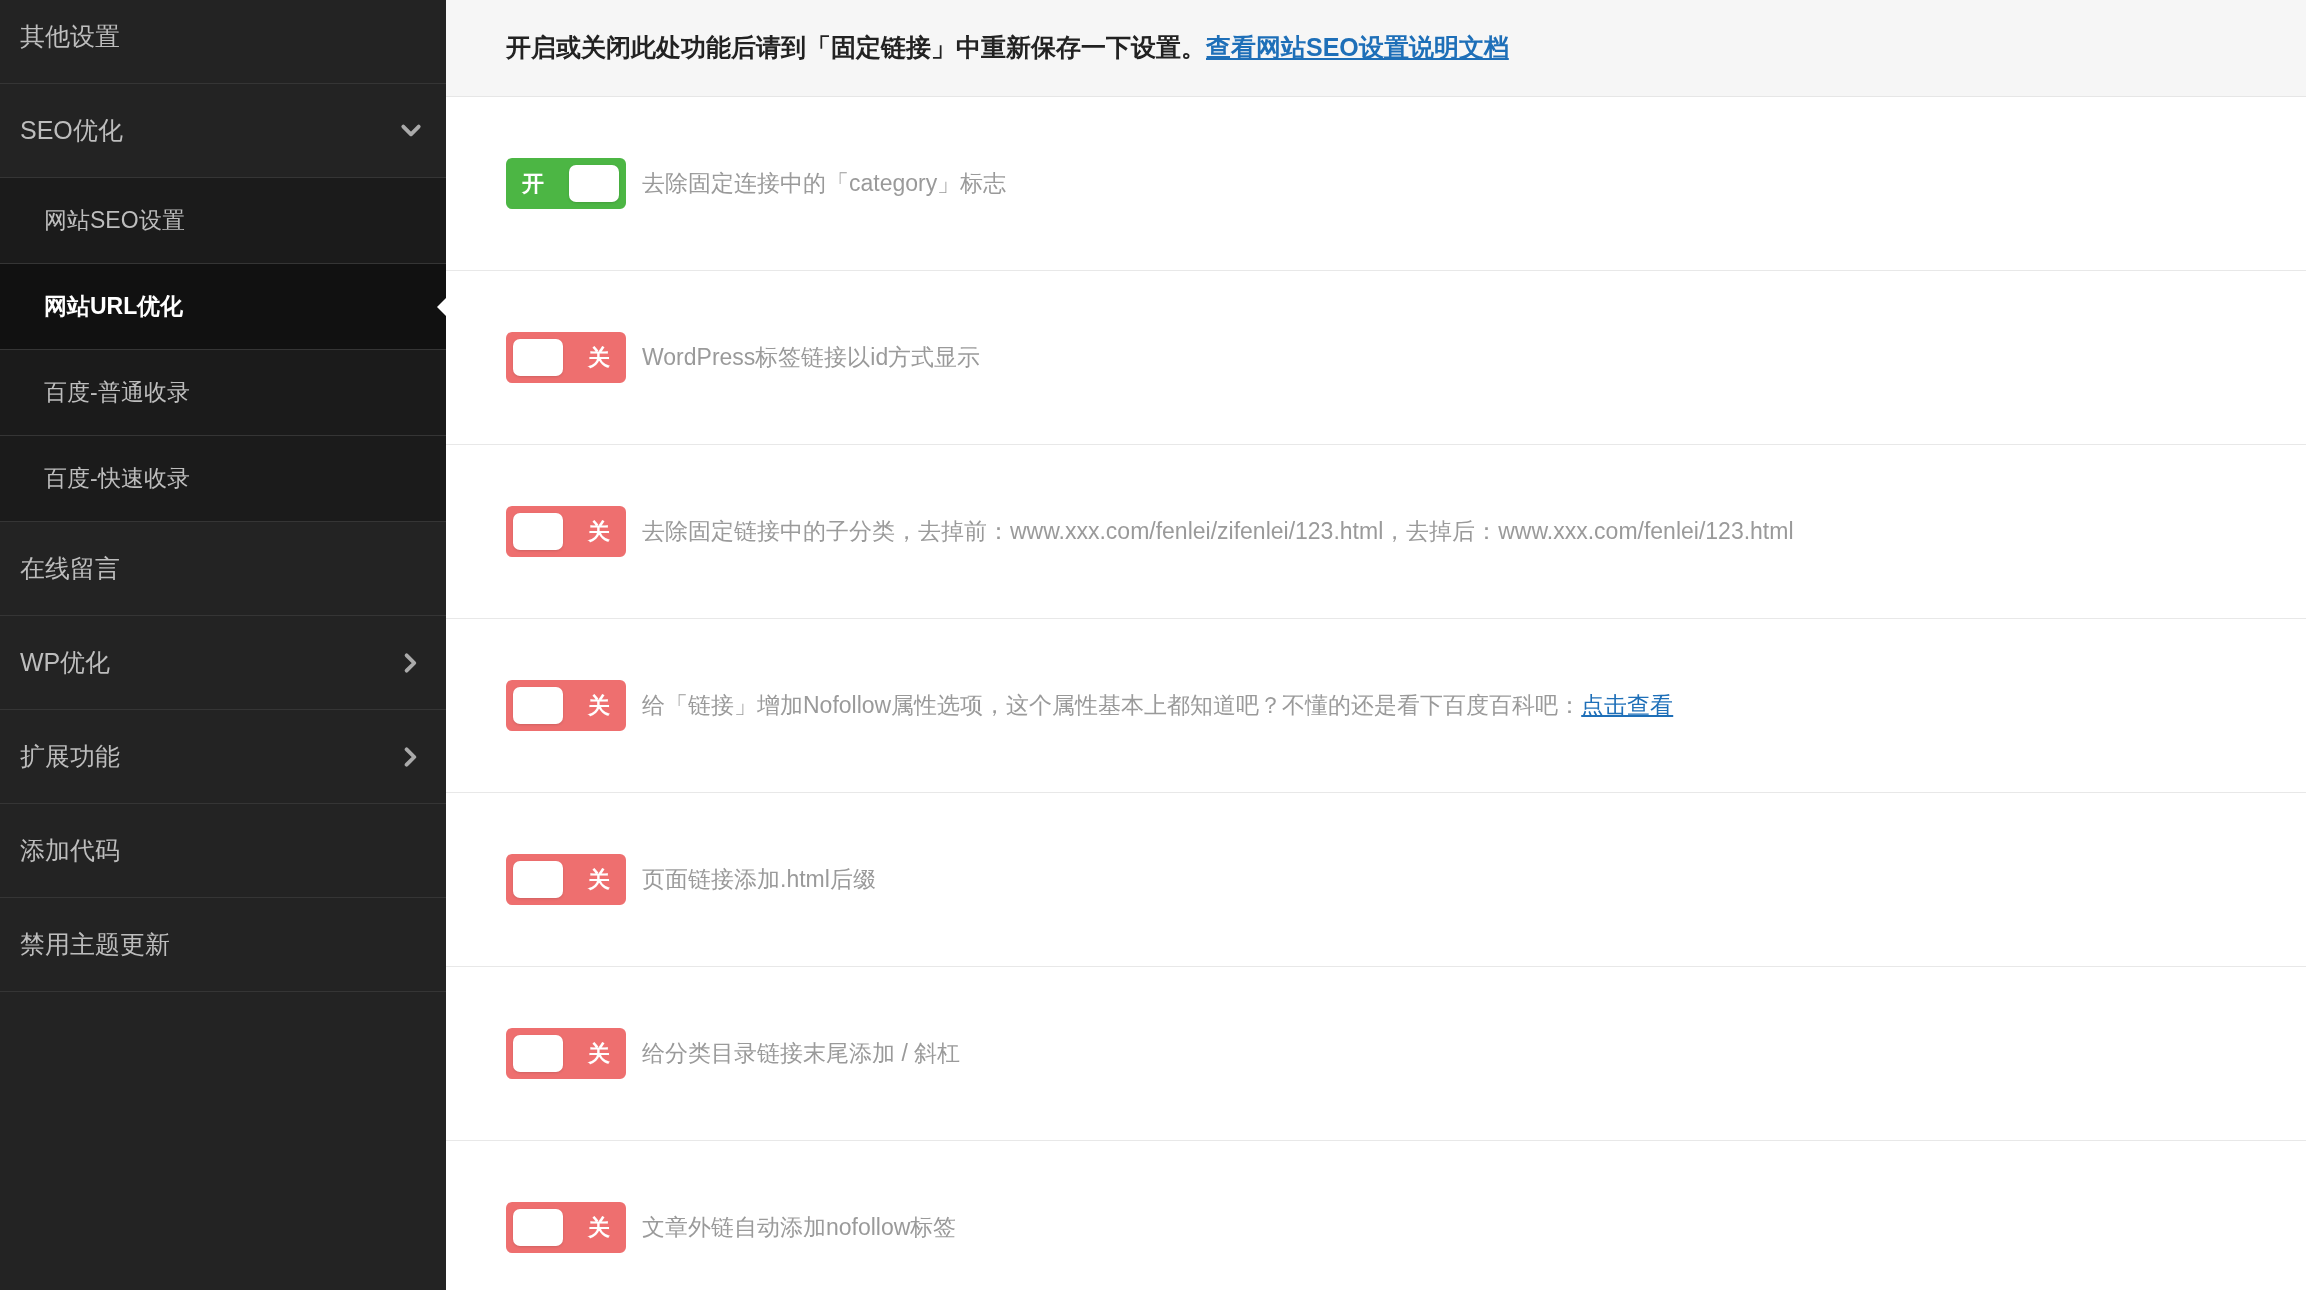  What do you see at coordinates (223, 307) in the screenshot?
I see `sidebar-subitem: 网站URL优化` at bounding box center [223, 307].